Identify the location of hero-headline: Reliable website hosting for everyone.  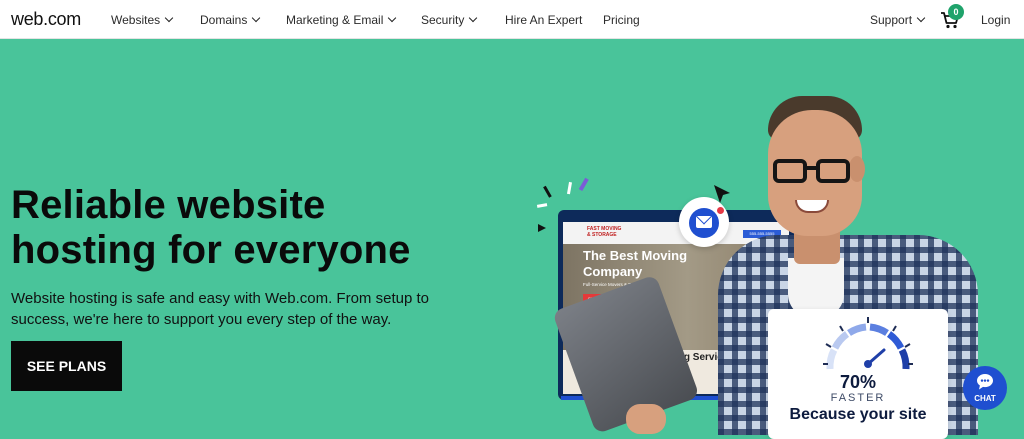
(261, 228).